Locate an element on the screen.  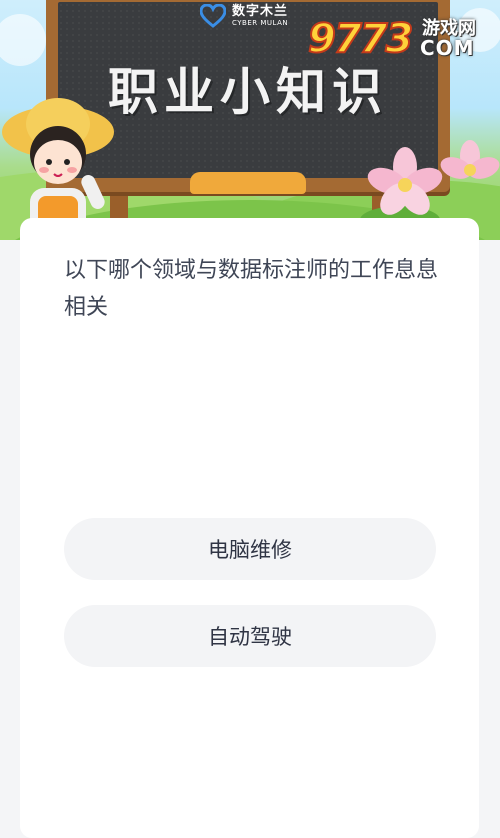
watermark-digits: 9773 is located at coordinates (360, 39).